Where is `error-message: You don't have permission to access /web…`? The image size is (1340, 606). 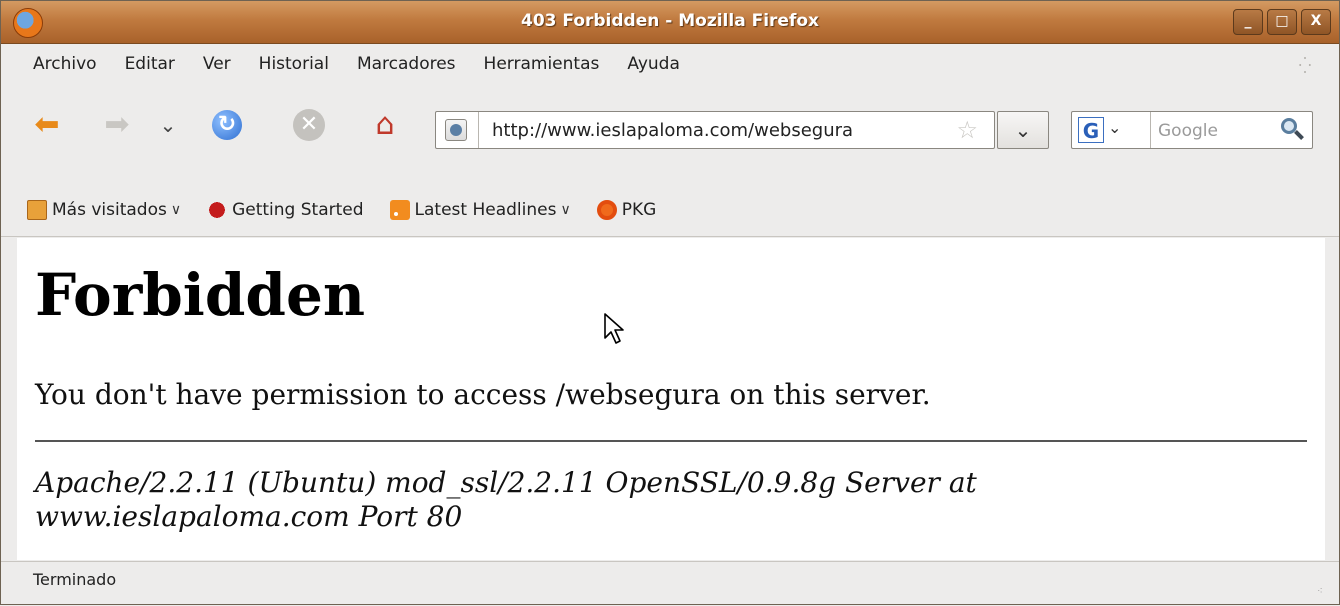
error-message: You don't have permission to access /web… is located at coordinates (483, 394).